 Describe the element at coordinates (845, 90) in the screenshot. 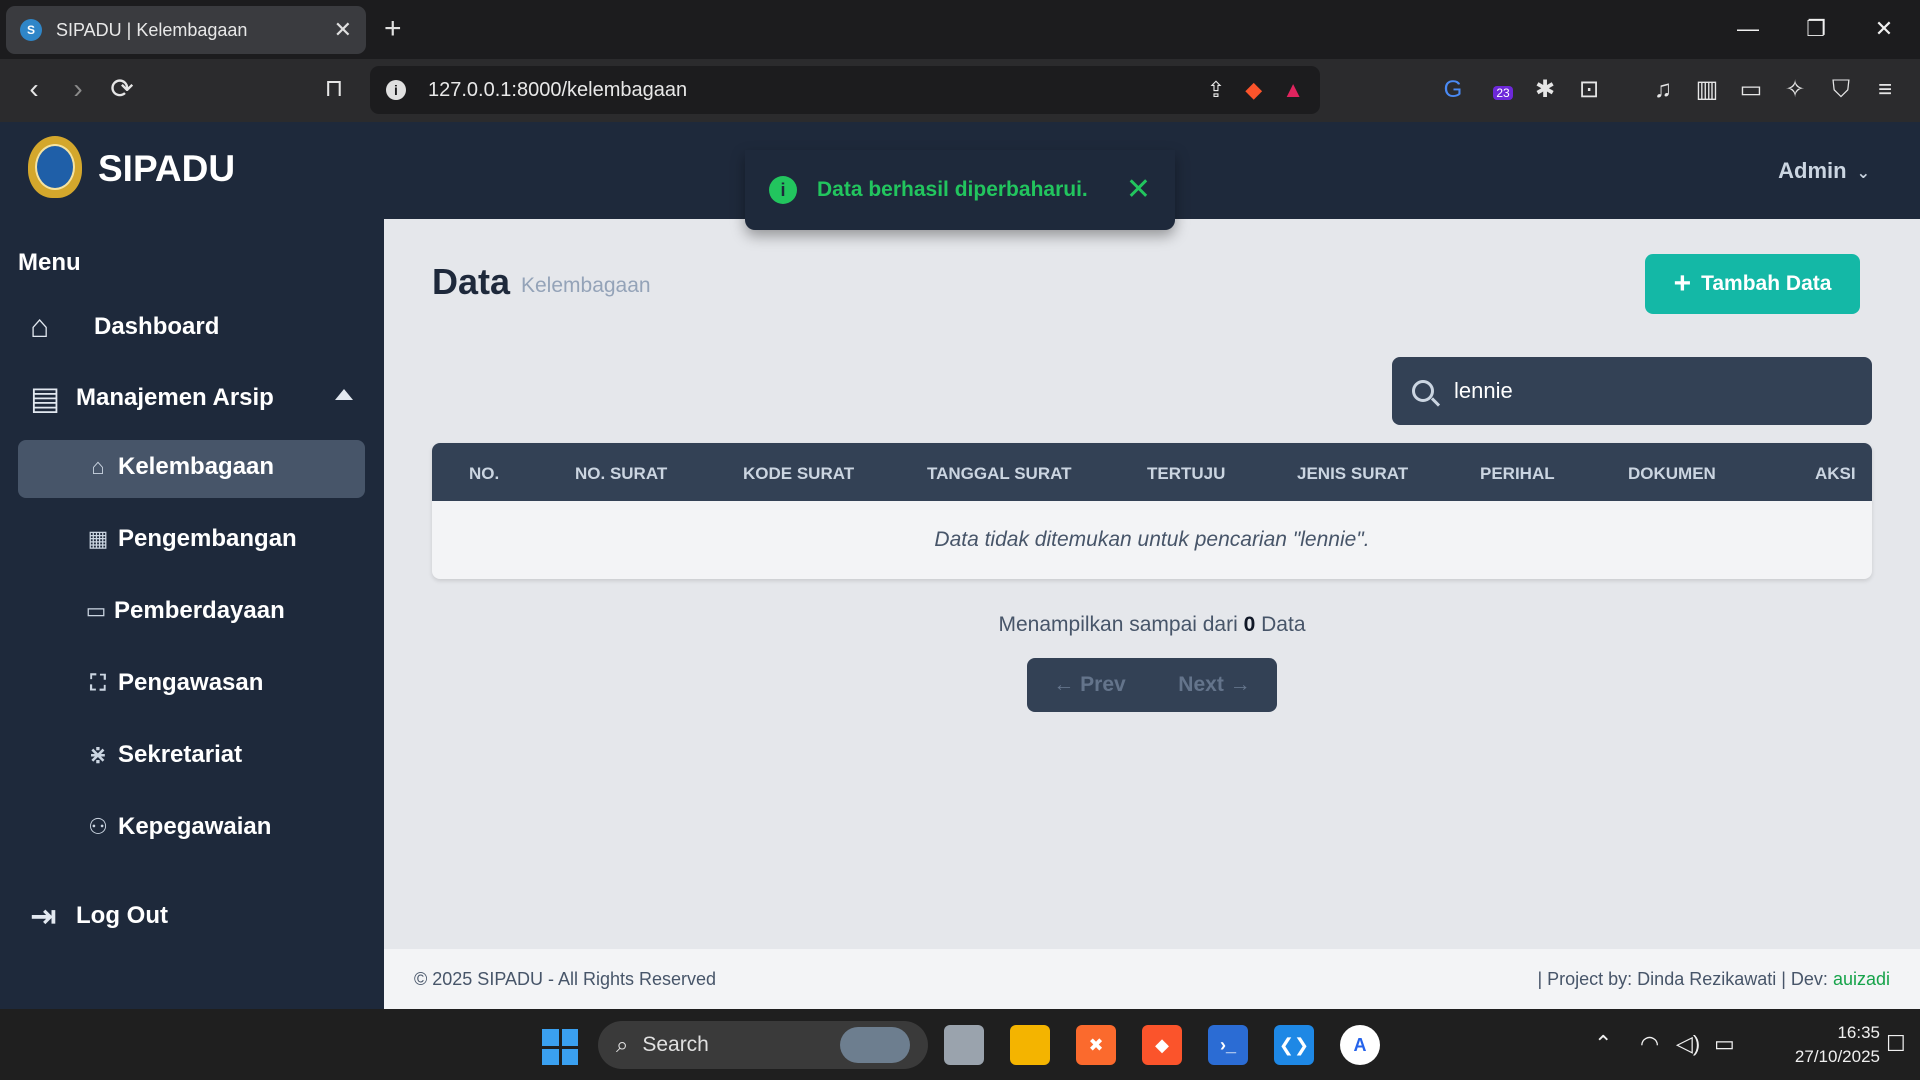

I see `address-bar: i 127.0.0.1:8000/kelembagaan ⇪ ◆ ▲` at that location.